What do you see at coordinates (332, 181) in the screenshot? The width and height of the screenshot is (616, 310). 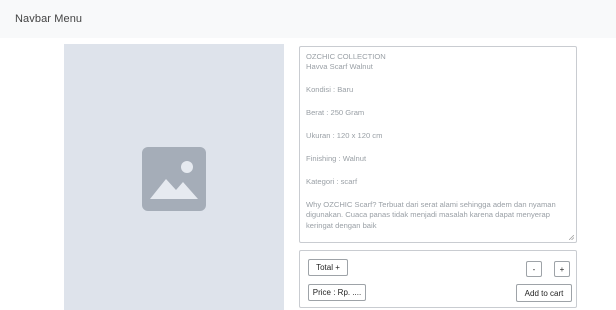 I see `description-category: Kategori : scarf` at bounding box center [332, 181].